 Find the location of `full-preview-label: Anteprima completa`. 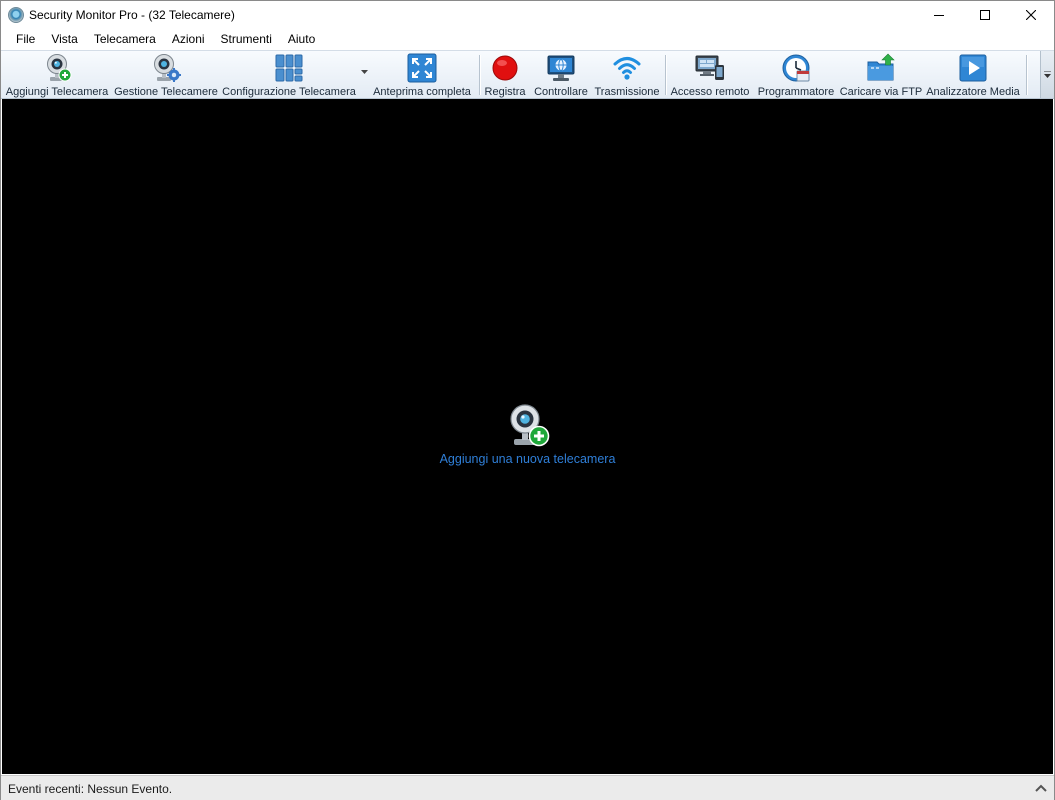

full-preview-label: Anteprima completa is located at coordinates (422, 92).